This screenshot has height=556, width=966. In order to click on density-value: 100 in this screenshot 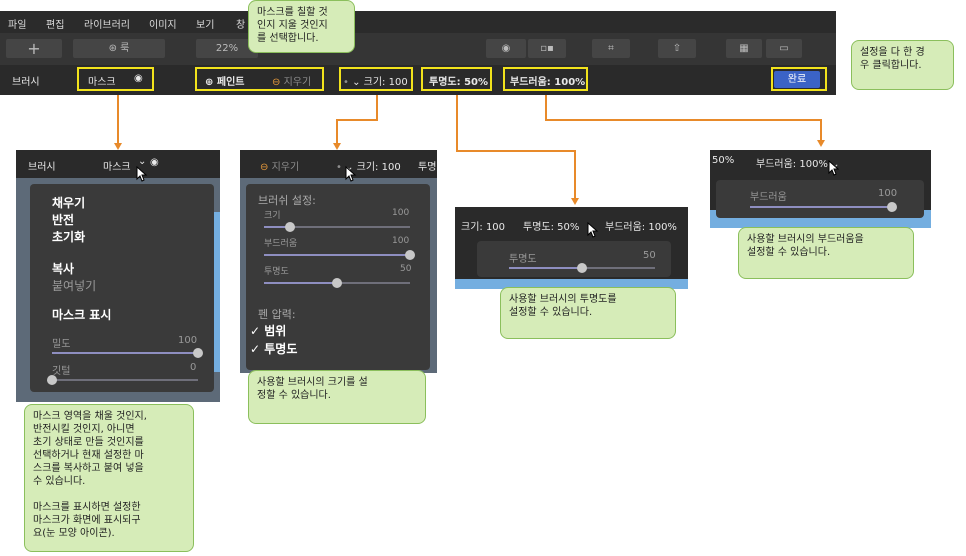, I will do `click(188, 340)`.